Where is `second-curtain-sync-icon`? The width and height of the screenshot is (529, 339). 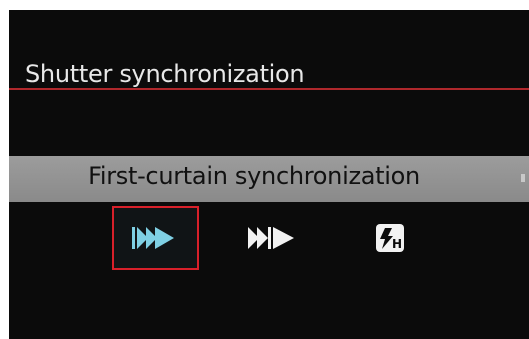 second-curtain-sync-icon is located at coordinates (270, 238).